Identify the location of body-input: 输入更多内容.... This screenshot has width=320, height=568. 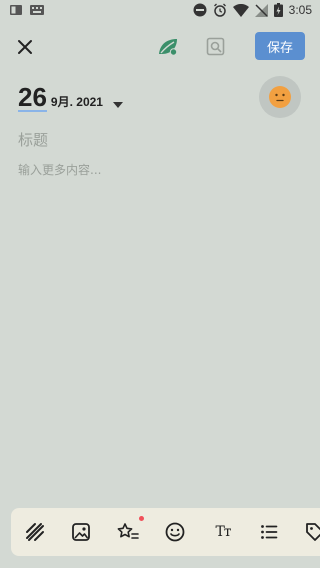
(158, 170).